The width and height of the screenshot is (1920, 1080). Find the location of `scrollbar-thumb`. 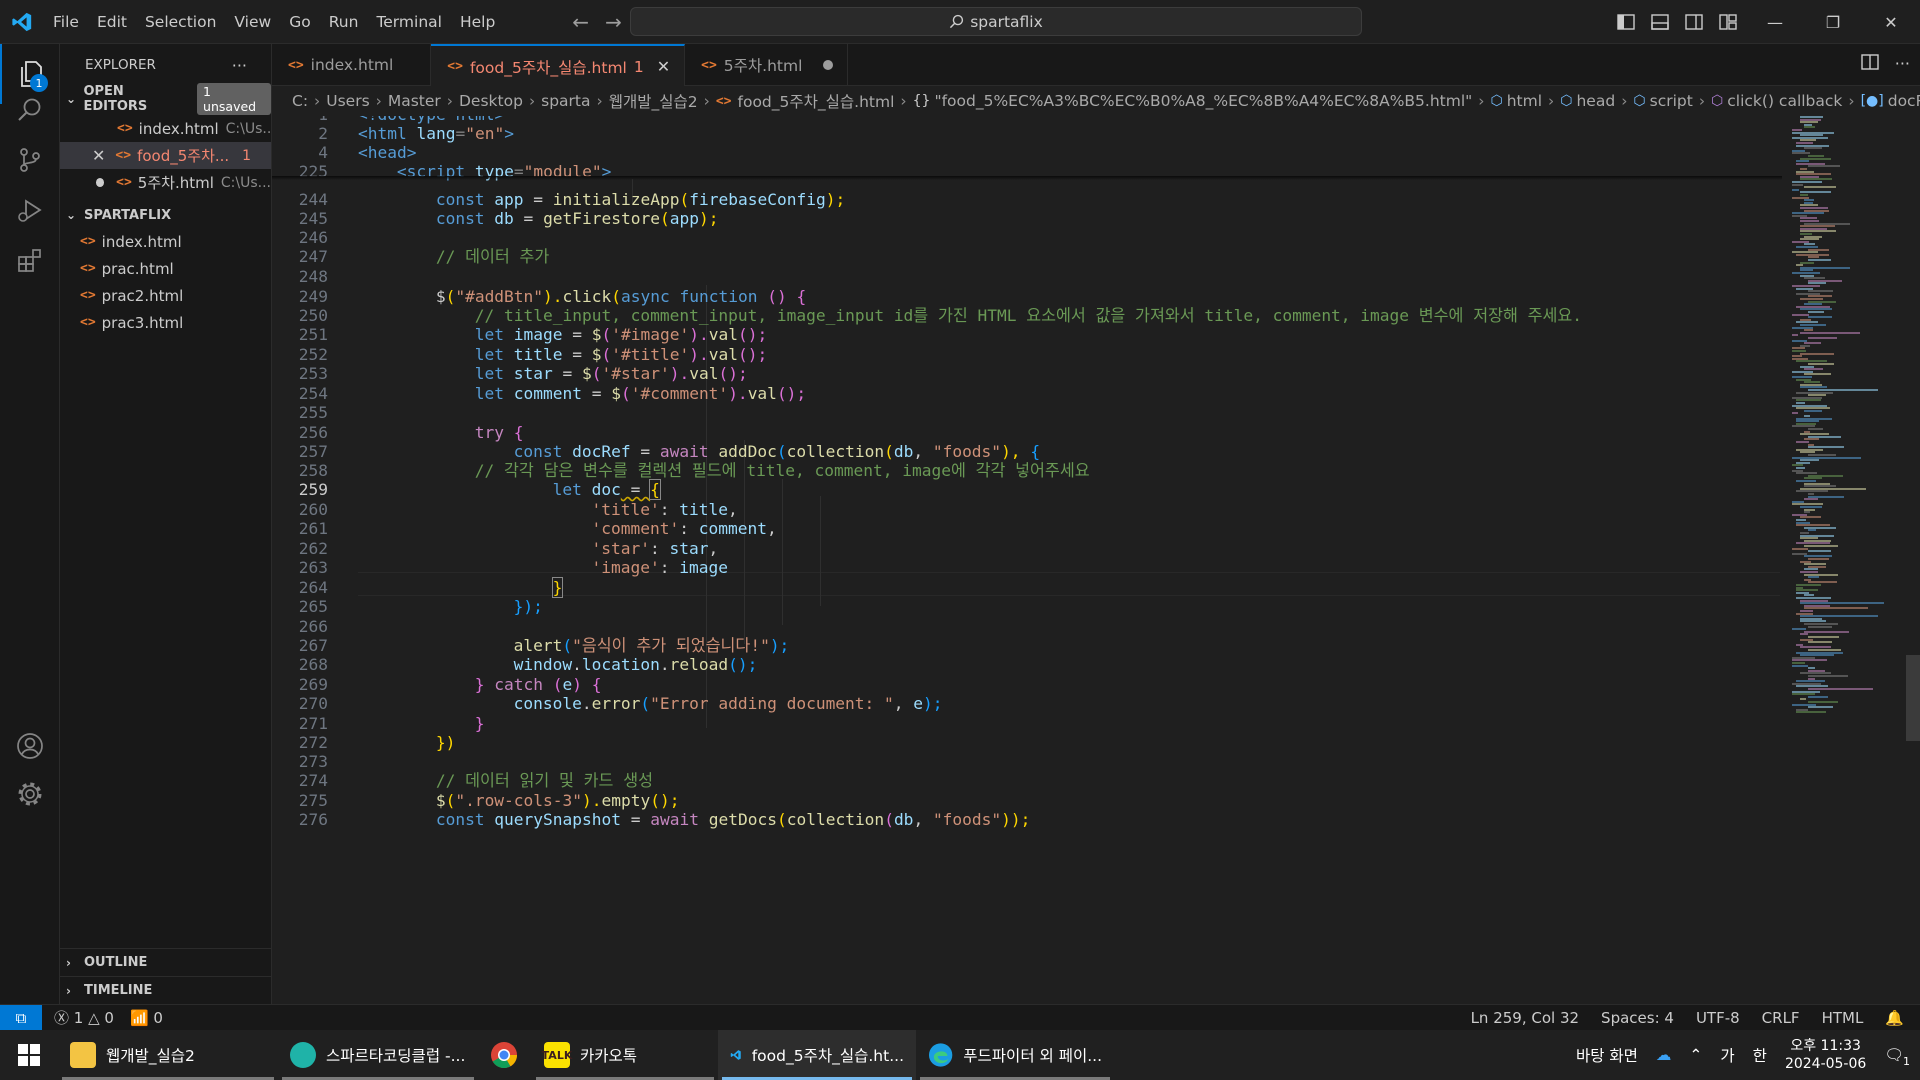

scrollbar-thumb is located at coordinates (1913, 698).